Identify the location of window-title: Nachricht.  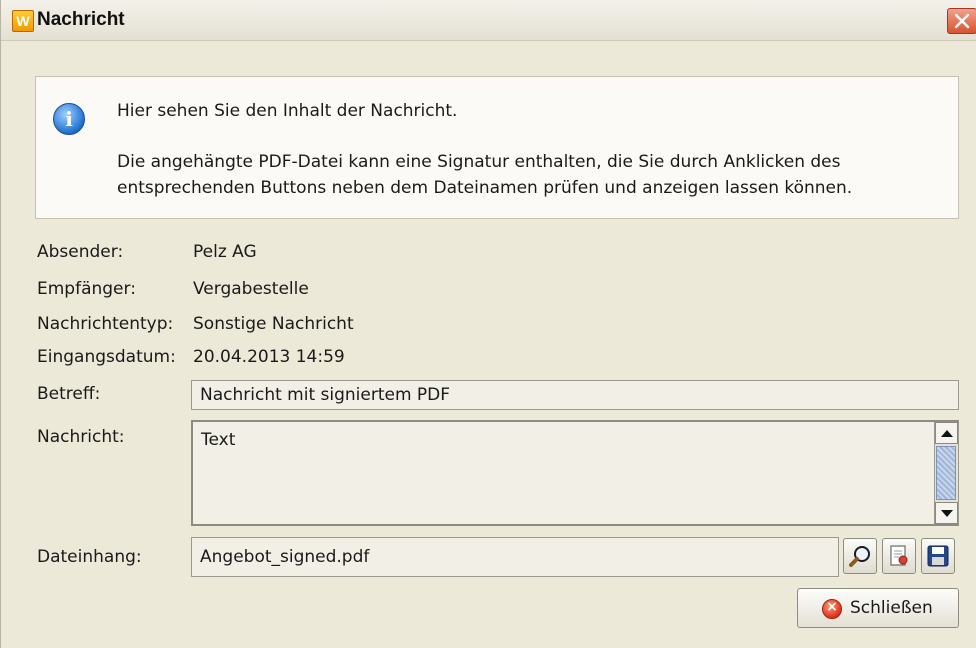
(81, 19).